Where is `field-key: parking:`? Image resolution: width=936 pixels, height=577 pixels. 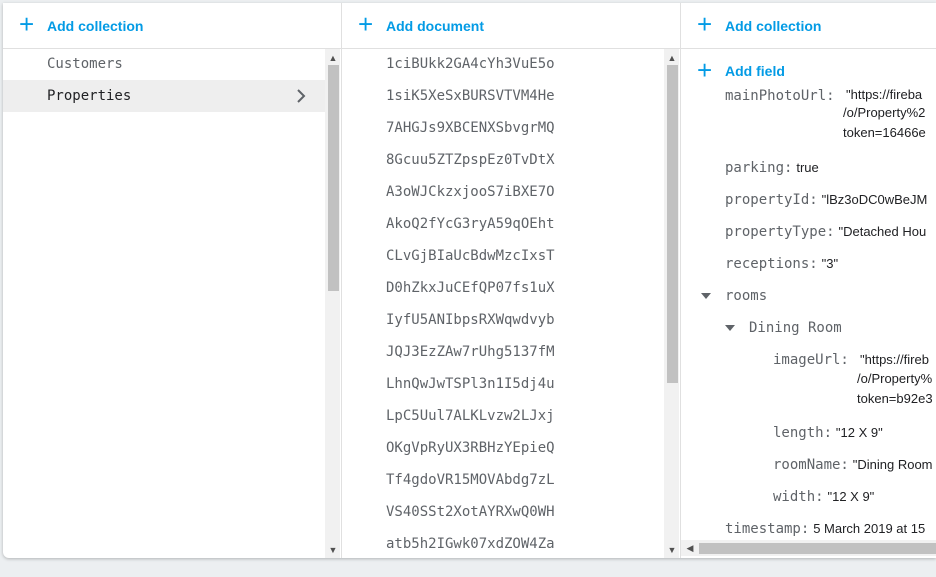 field-key: parking: is located at coordinates (759, 168).